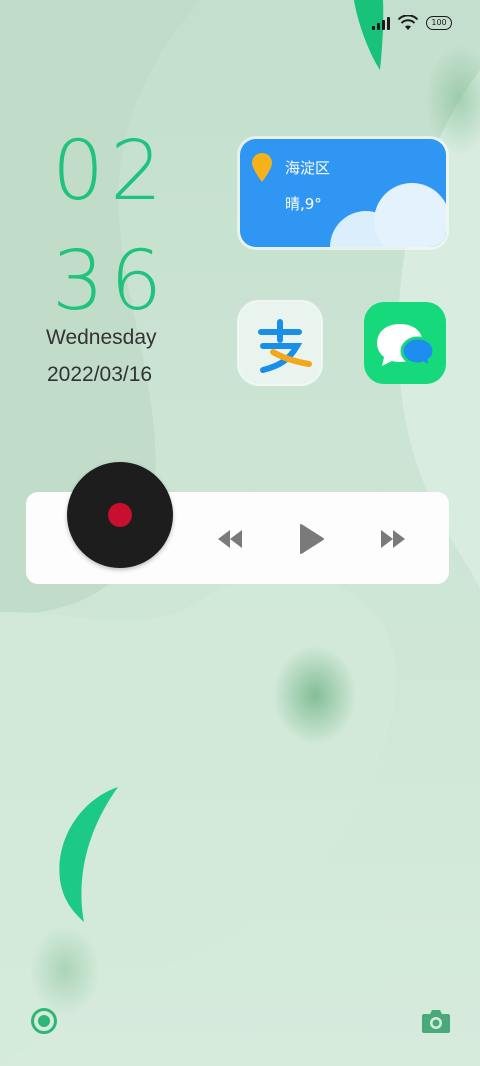  I want to click on messages-icon, so click(406, 346).